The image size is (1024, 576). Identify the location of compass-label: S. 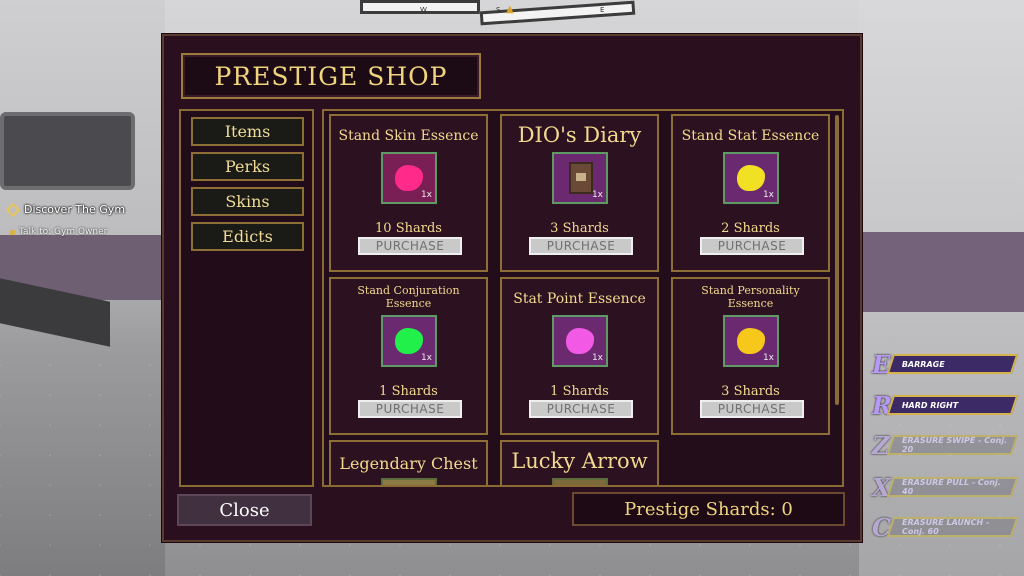
(498, 10).